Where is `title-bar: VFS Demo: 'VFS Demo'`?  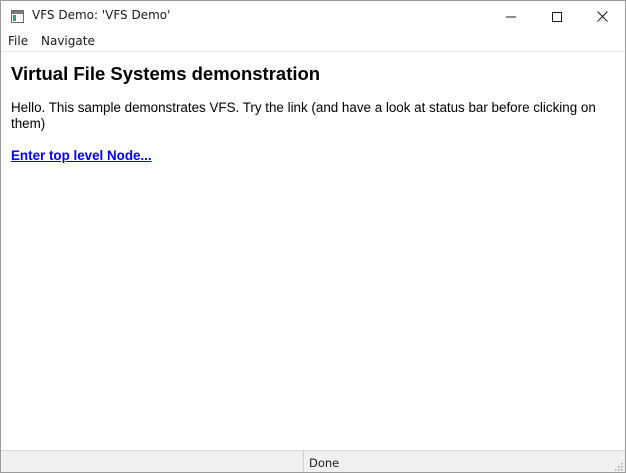 title-bar: VFS Demo: 'VFS Demo' is located at coordinates (313, 16).